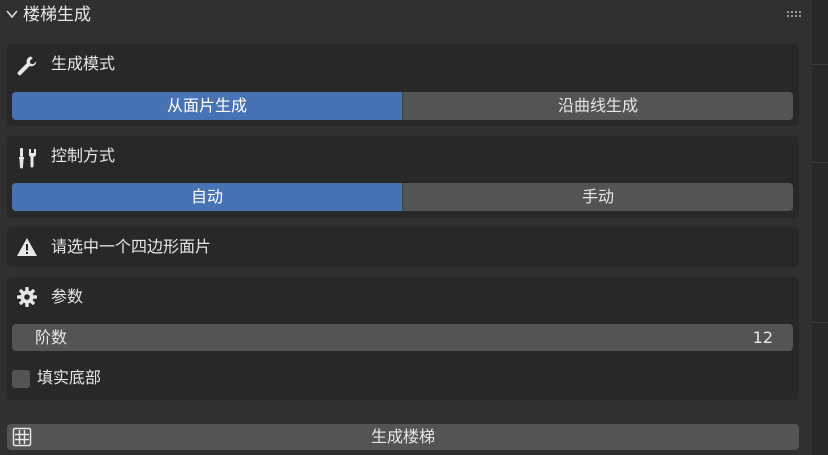 This screenshot has height=455, width=828. What do you see at coordinates (131, 246) in the screenshot?
I see `warning-text: 请选中一个四边形面片` at bounding box center [131, 246].